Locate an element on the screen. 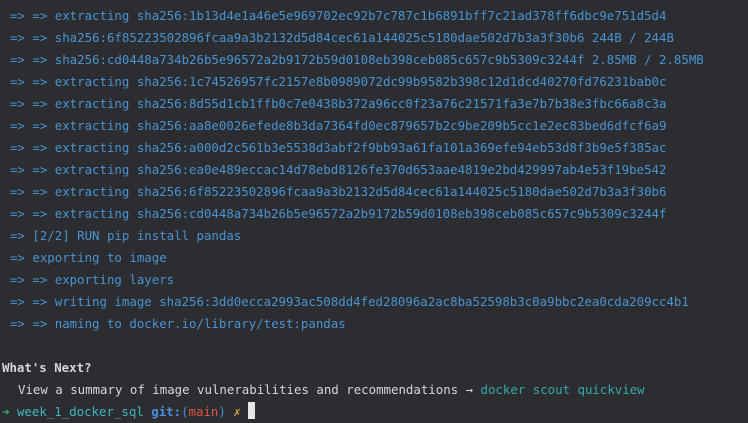 This screenshot has height=423, width=748. git-branch: main is located at coordinates (203, 411).